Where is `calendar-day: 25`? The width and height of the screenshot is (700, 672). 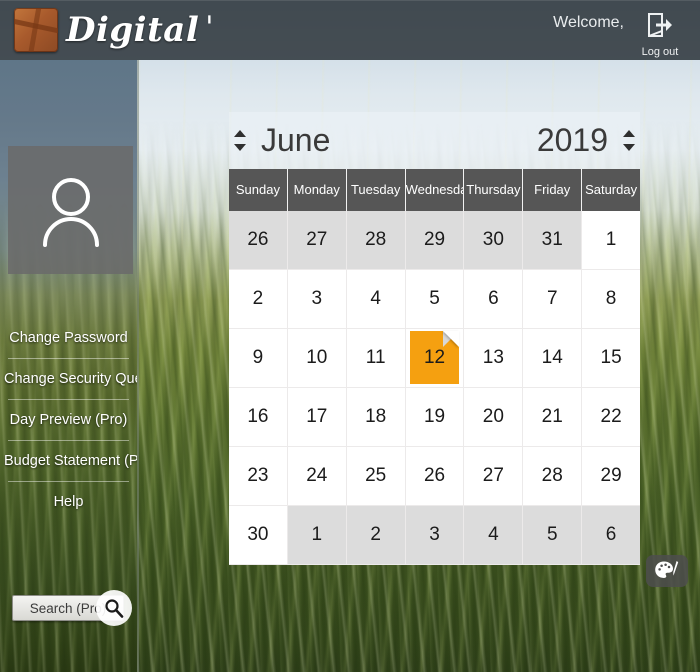 calendar-day: 25 is located at coordinates (376, 476).